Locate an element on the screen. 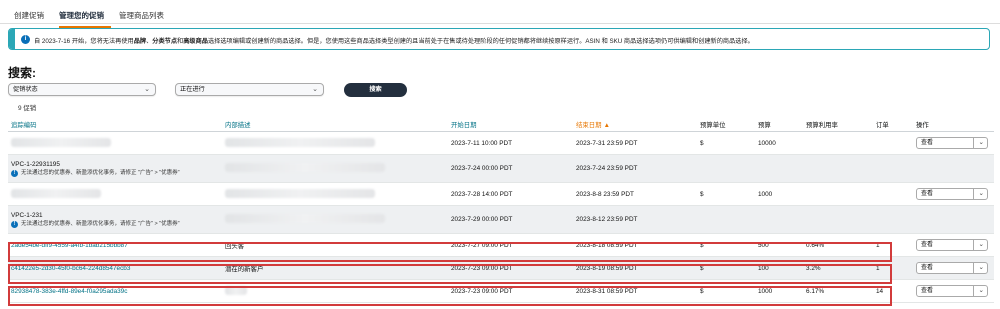  start-date-cell: 2023-7-29 00:00 PDT is located at coordinates (510, 219).